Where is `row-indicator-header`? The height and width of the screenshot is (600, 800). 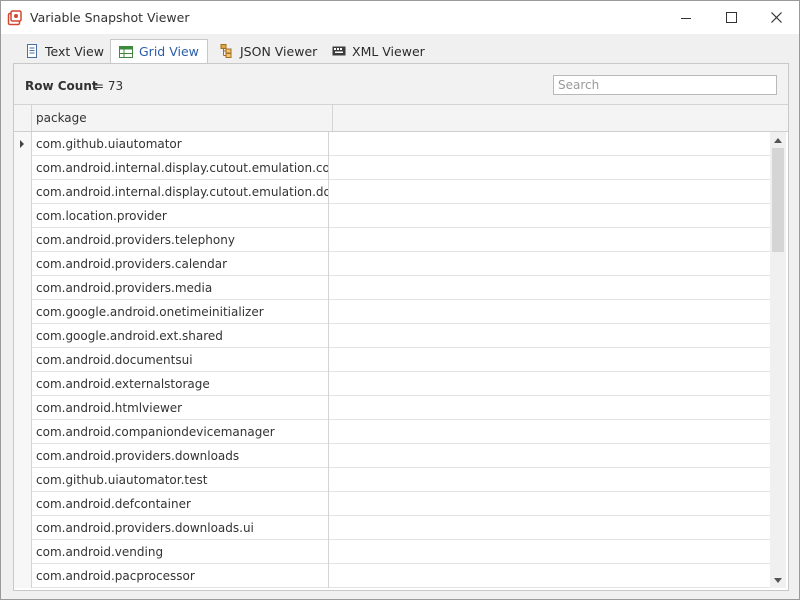
row-indicator-header is located at coordinates (23, 118).